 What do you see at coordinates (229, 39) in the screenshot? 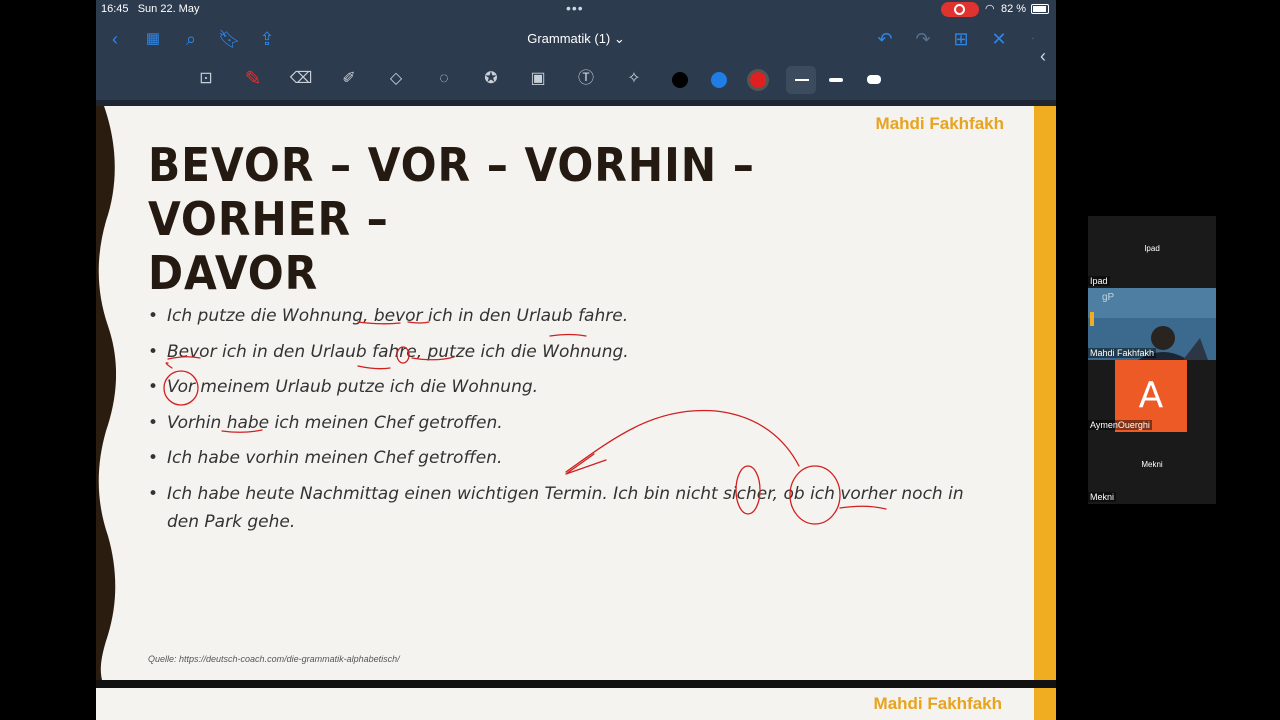
I see `bookmark-icon: 🔖︎` at bounding box center [229, 39].